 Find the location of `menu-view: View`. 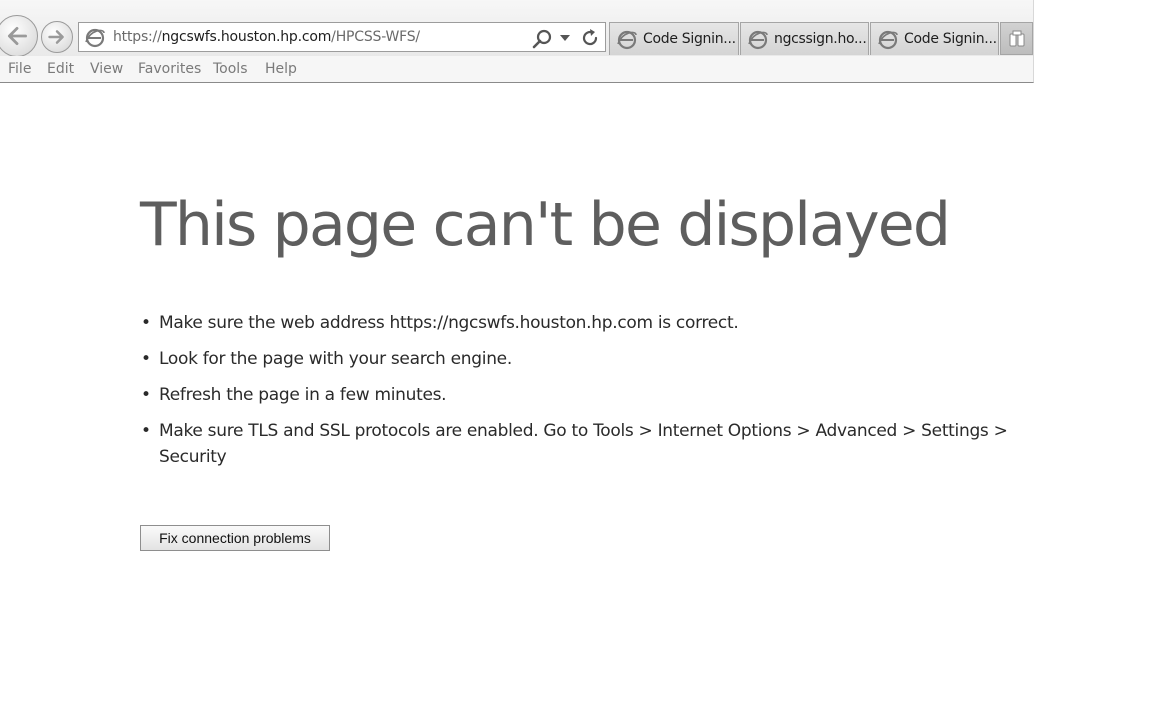

menu-view: View is located at coordinates (106, 69).